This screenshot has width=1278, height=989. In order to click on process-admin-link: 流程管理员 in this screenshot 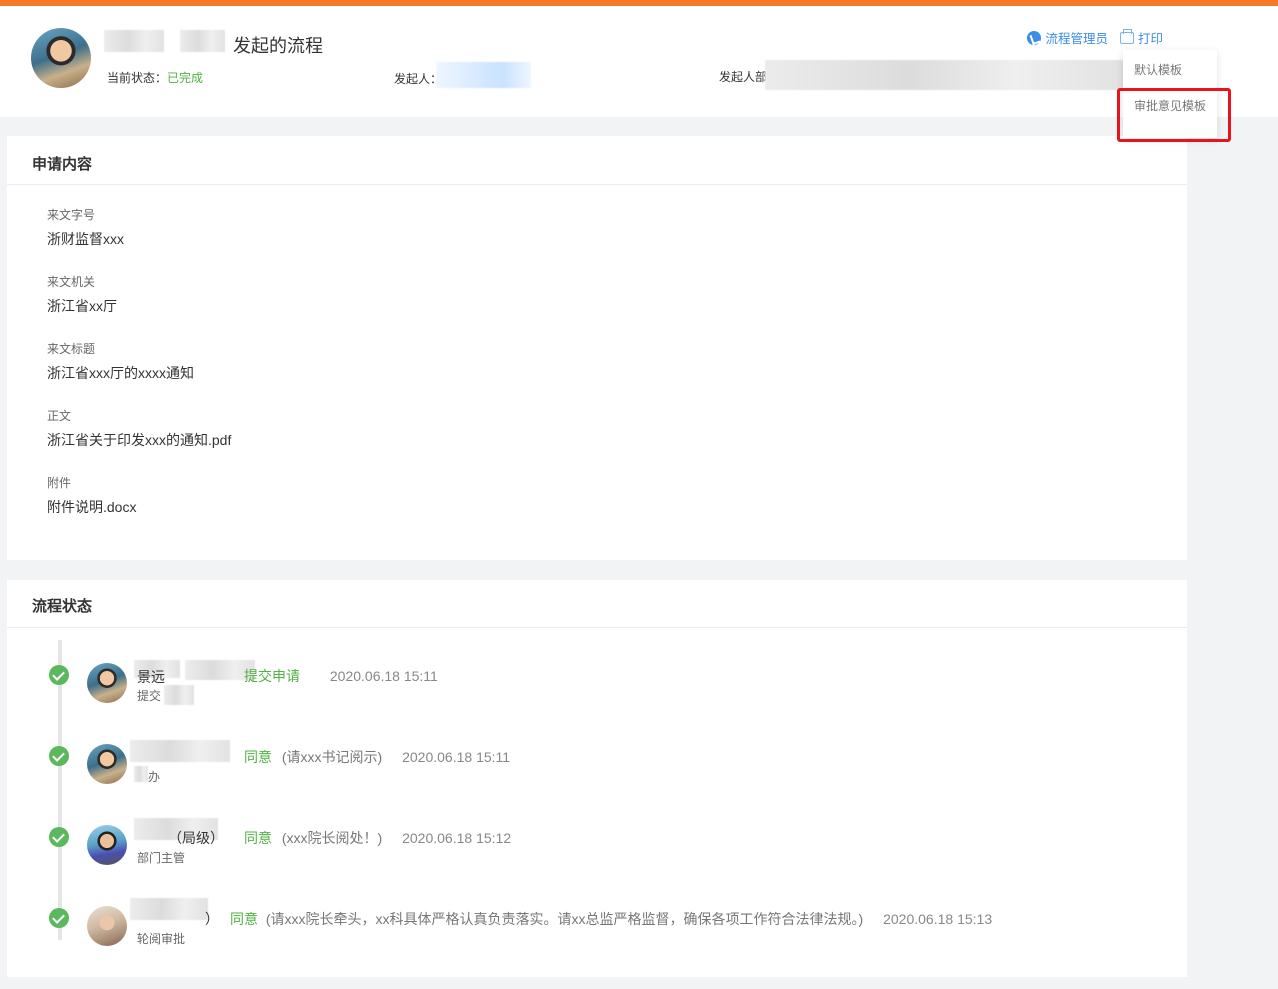, I will do `click(1067, 37)`.